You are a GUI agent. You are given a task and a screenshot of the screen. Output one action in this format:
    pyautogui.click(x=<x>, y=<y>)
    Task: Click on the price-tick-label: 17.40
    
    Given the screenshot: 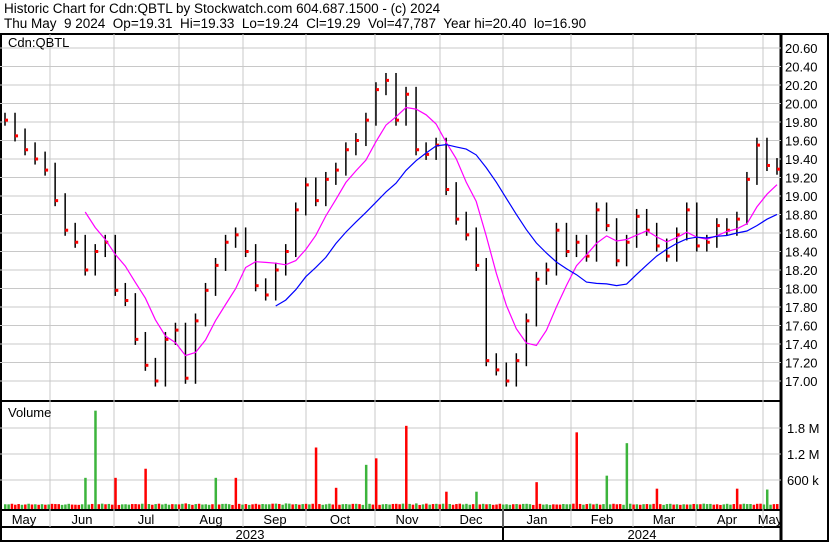 What is the action you would take?
    pyautogui.click(x=801, y=344)
    